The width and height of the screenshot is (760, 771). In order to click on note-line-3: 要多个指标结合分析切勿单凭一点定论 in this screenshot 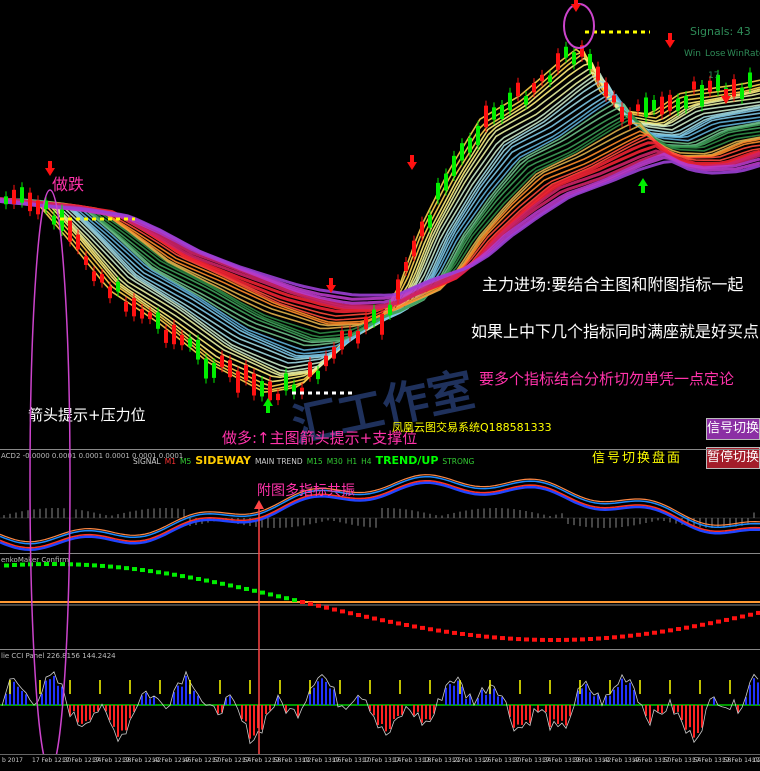, I will do `click(606, 379)`.